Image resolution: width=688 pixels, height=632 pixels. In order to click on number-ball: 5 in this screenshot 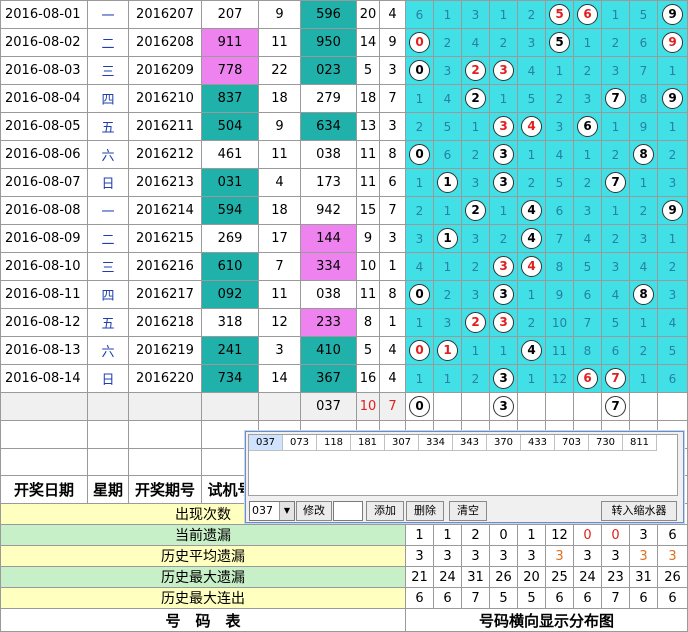, I will do `click(559, 14)`.